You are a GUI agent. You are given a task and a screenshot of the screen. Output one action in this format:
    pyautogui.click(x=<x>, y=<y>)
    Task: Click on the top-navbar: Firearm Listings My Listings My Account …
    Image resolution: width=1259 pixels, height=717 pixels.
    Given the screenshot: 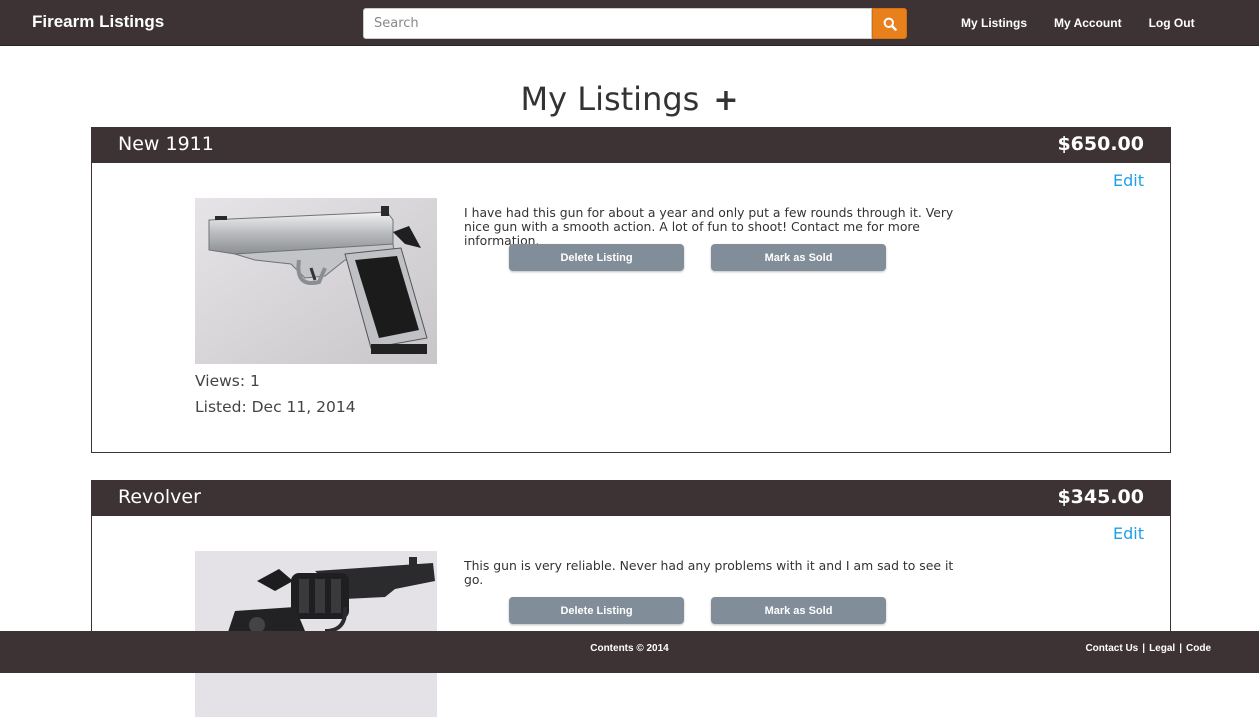 What is the action you would take?
    pyautogui.click(x=629, y=23)
    